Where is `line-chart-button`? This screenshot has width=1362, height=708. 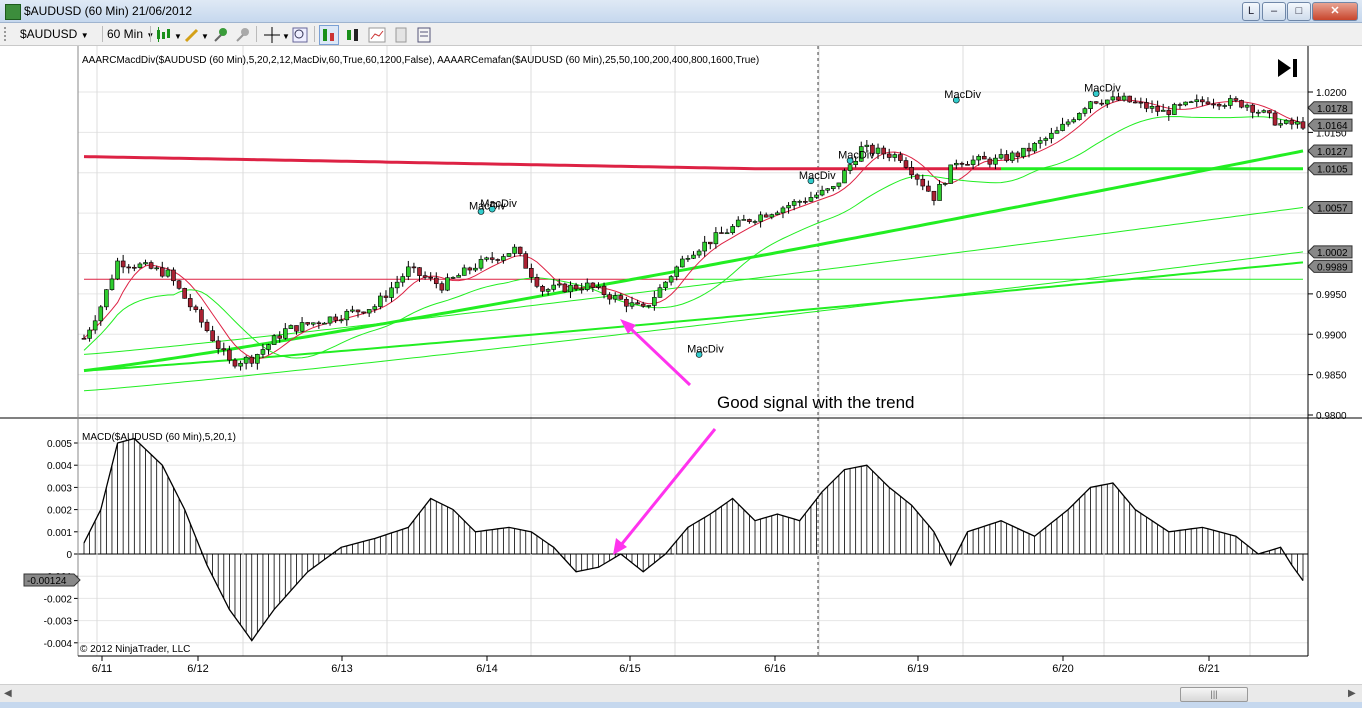
line-chart-button is located at coordinates (377, 35).